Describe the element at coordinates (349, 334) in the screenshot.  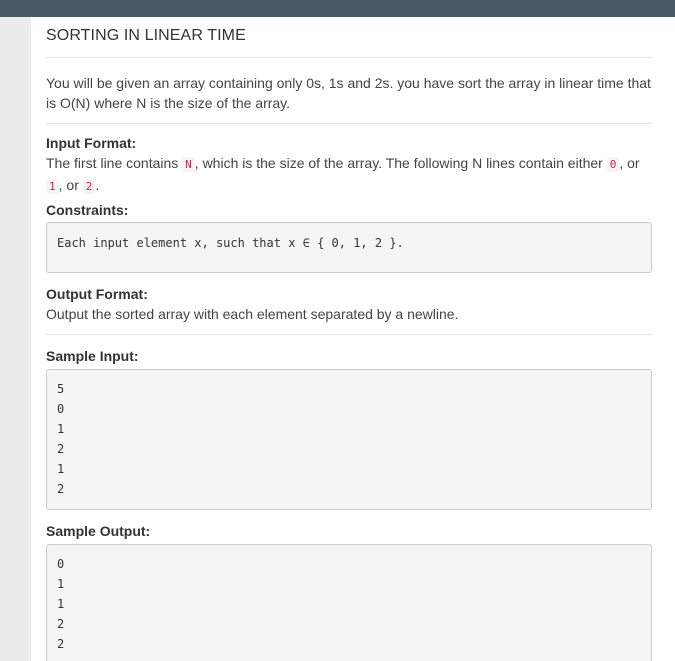
I see `output-divider` at that location.